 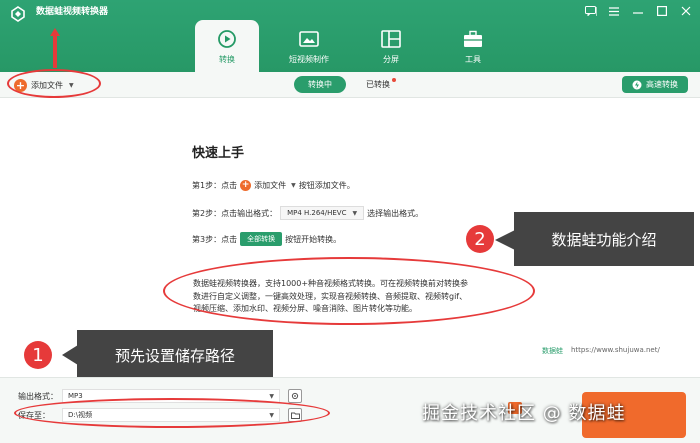 I want to click on highlight-ellipse-add-file, so click(x=54, y=83).